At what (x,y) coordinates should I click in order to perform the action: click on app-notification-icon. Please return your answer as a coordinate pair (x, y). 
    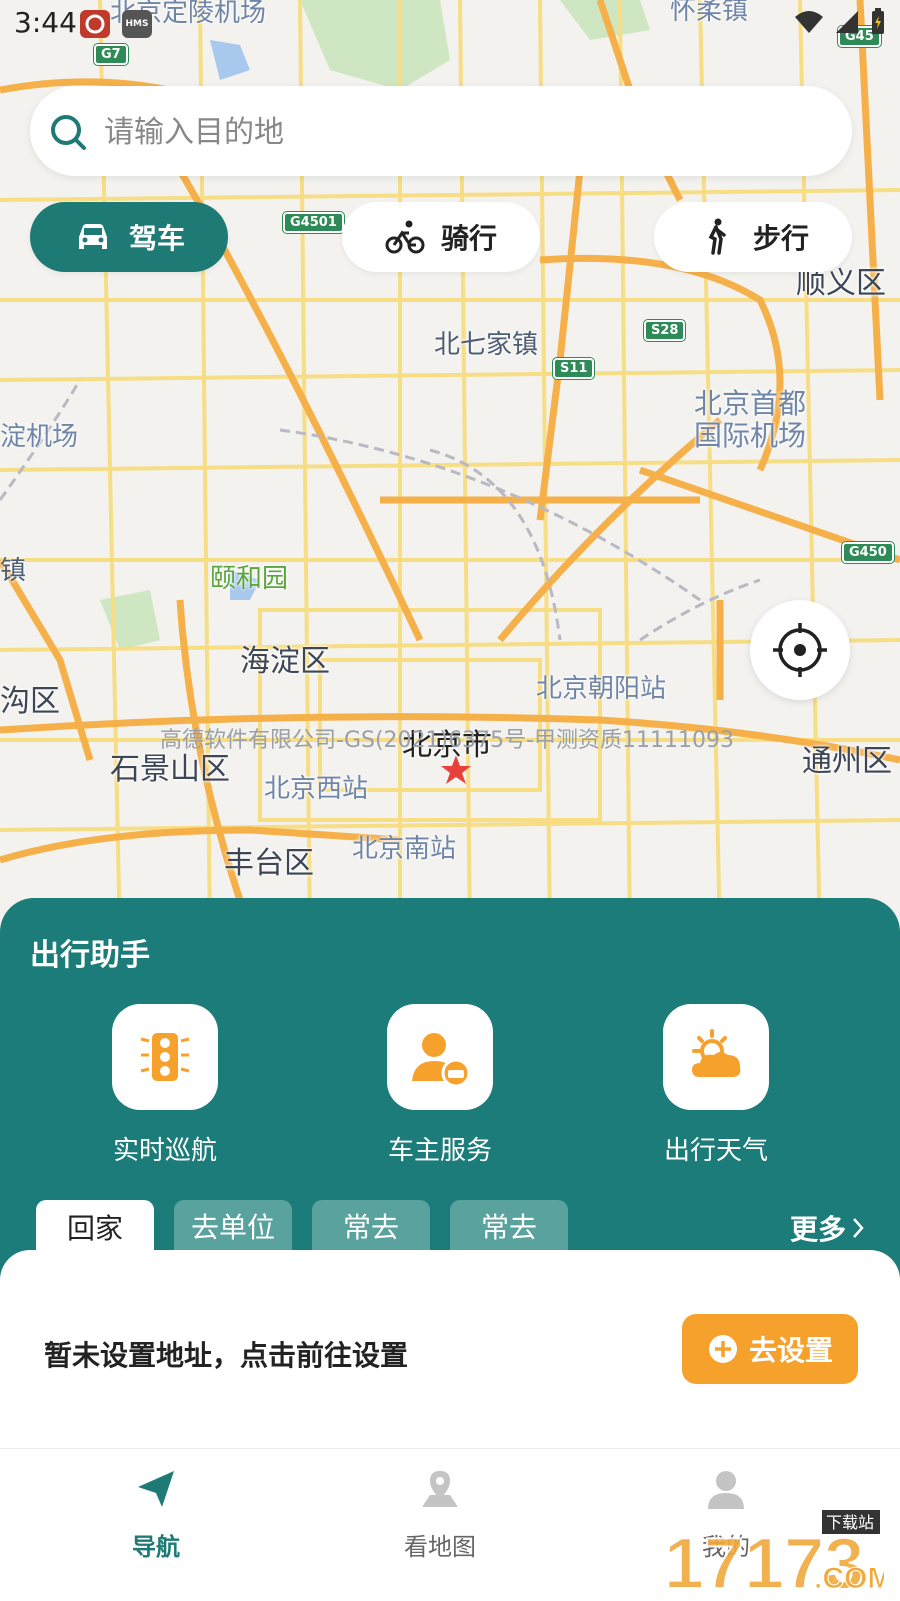
    Looking at the image, I should click on (95, 24).